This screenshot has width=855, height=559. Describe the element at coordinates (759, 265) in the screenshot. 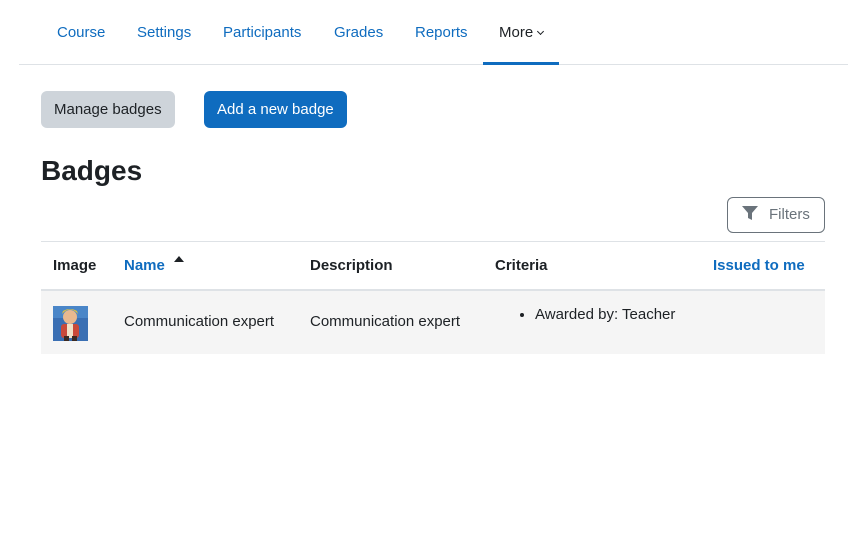

I see `column-header-issued-to-me: Issued to me` at that location.